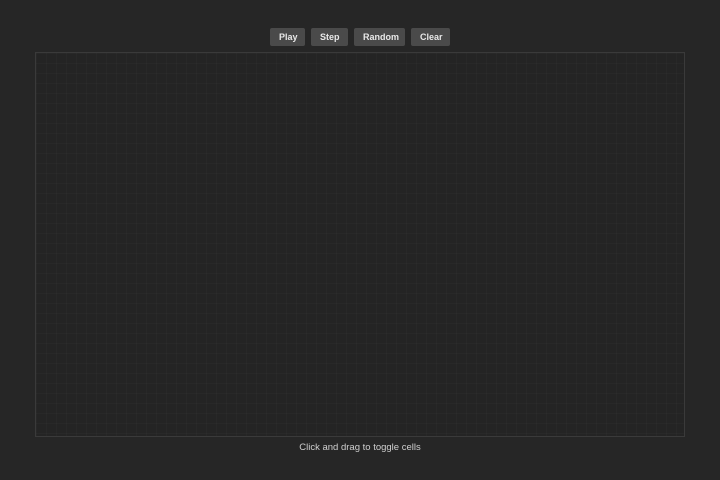  What do you see at coordinates (360, 447) in the screenshot?
I see `instruction-text: Click and drag to toggle cells` at bounding box center [360, 447].